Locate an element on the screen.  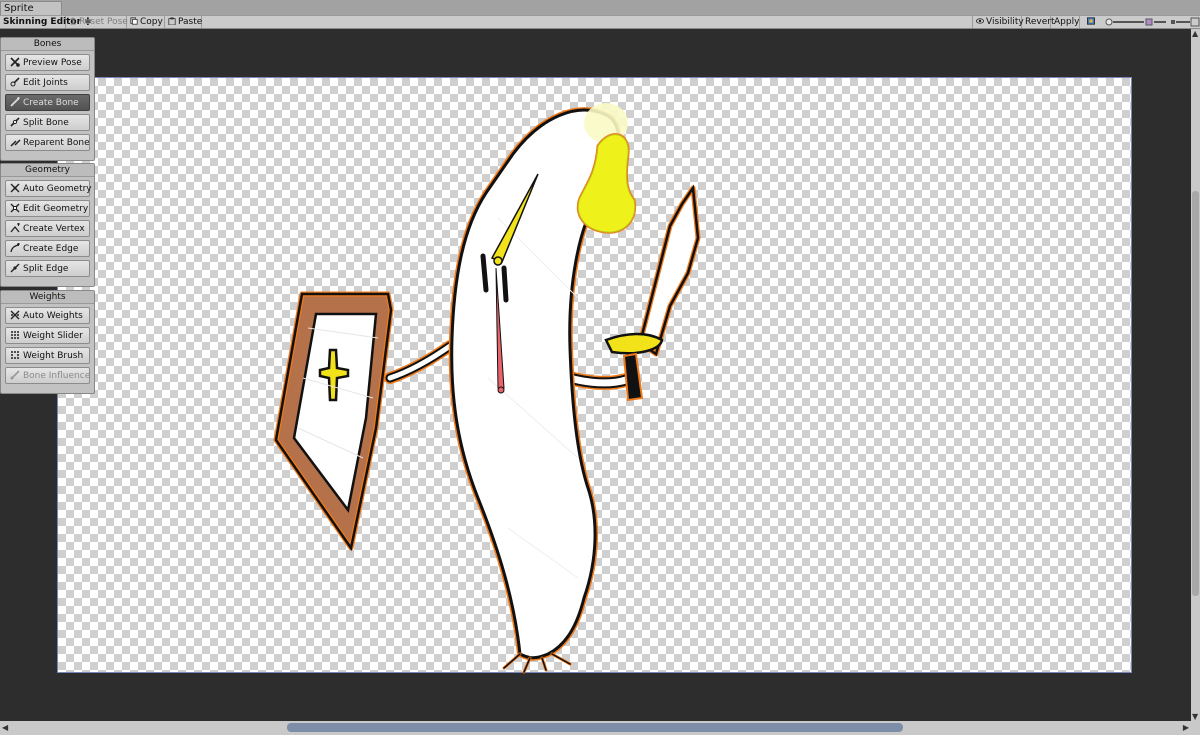
weight-brush-button: Weight Brush is located at coordinates (47, 355).